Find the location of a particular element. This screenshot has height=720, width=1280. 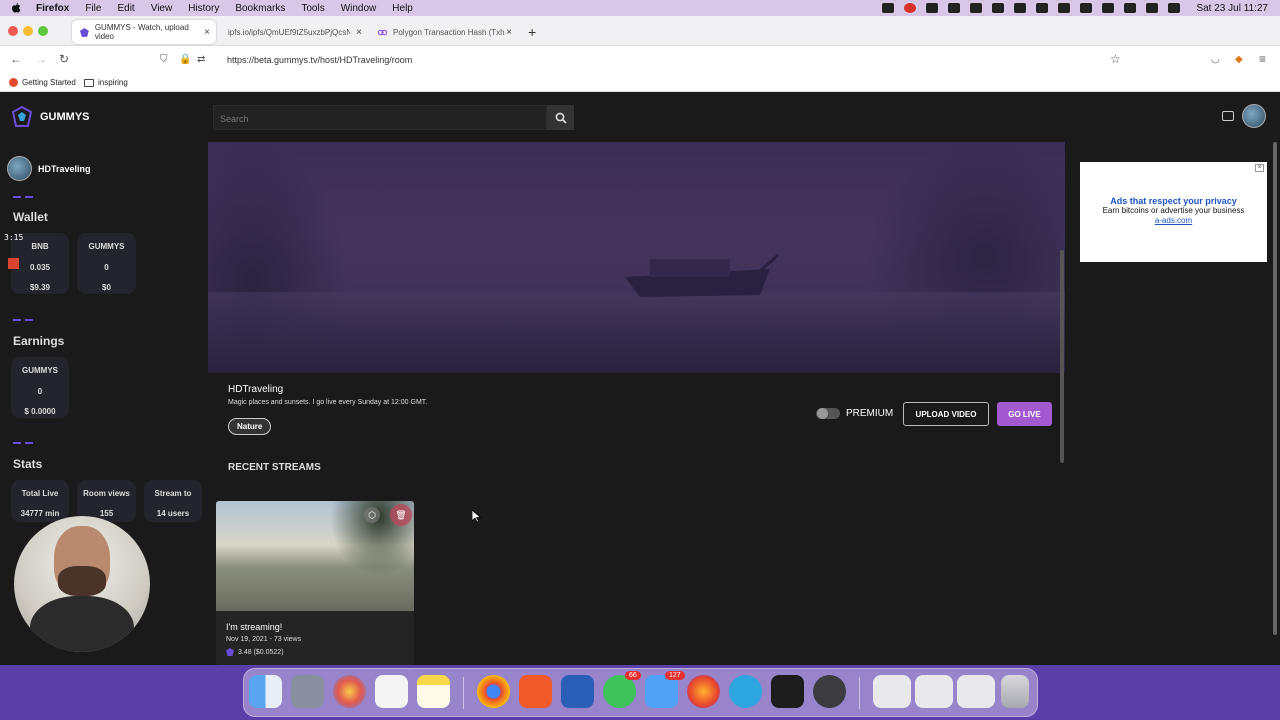

gummys-token-icon is located at coordinates (230, 652).